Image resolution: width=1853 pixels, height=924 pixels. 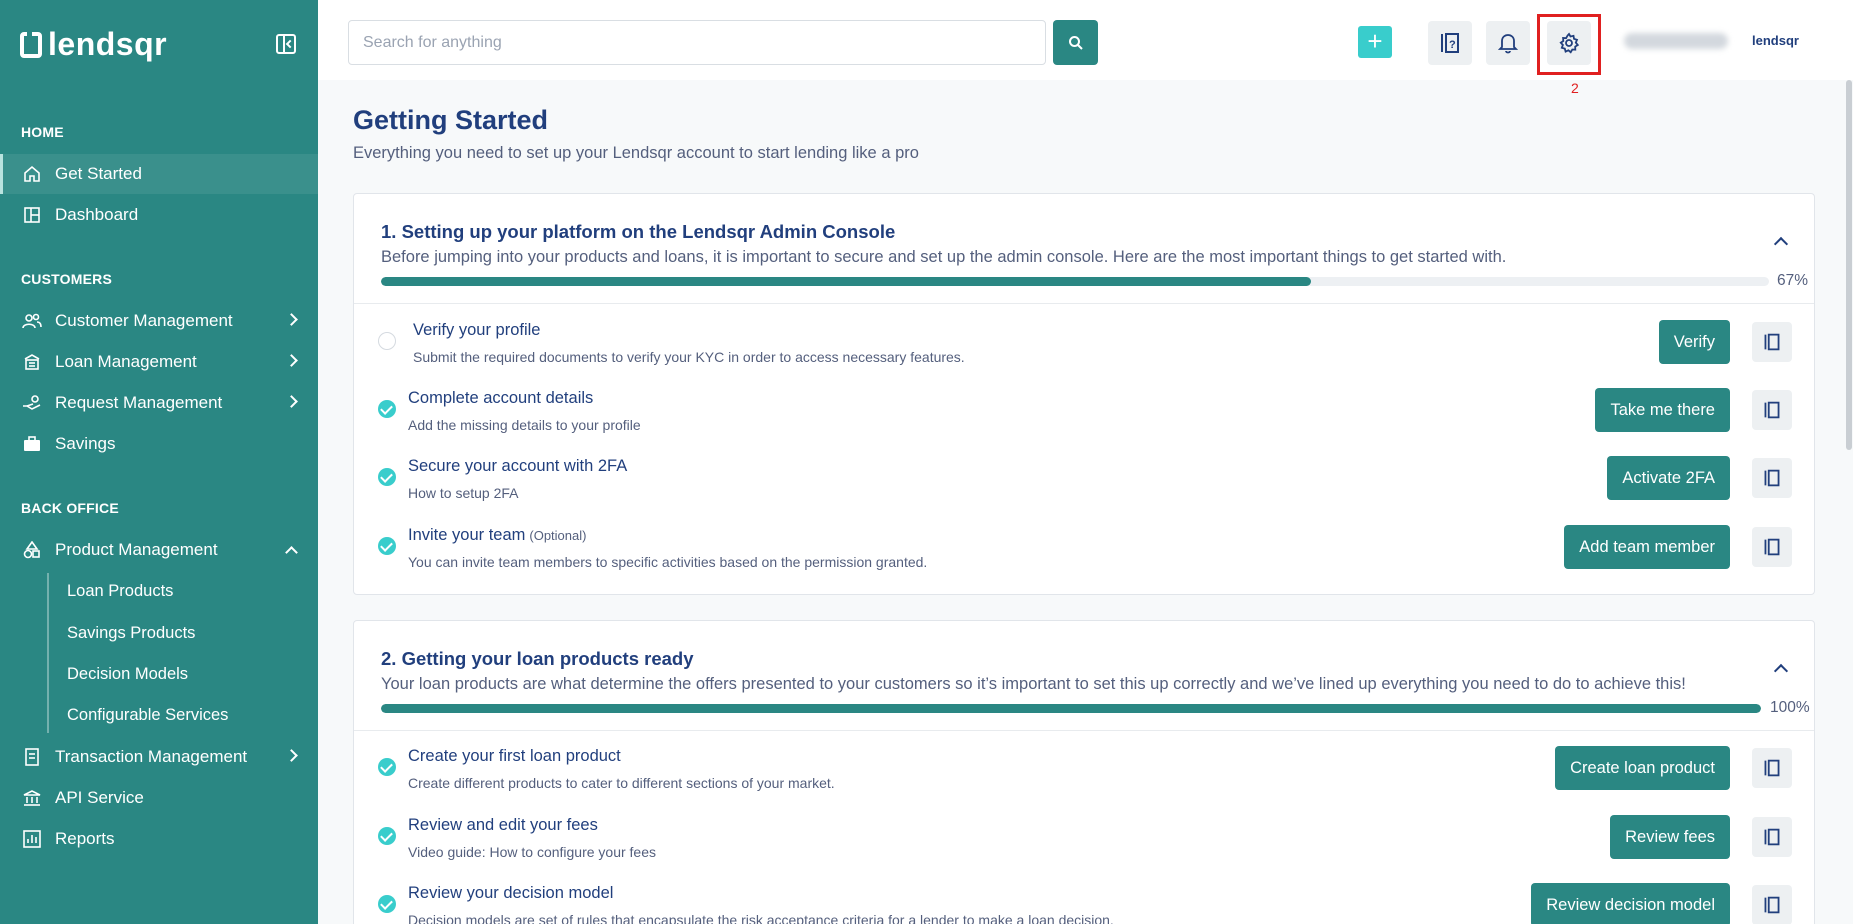 I want to click on task-title: Invite your team (Optional), so click(x=497, y=535).